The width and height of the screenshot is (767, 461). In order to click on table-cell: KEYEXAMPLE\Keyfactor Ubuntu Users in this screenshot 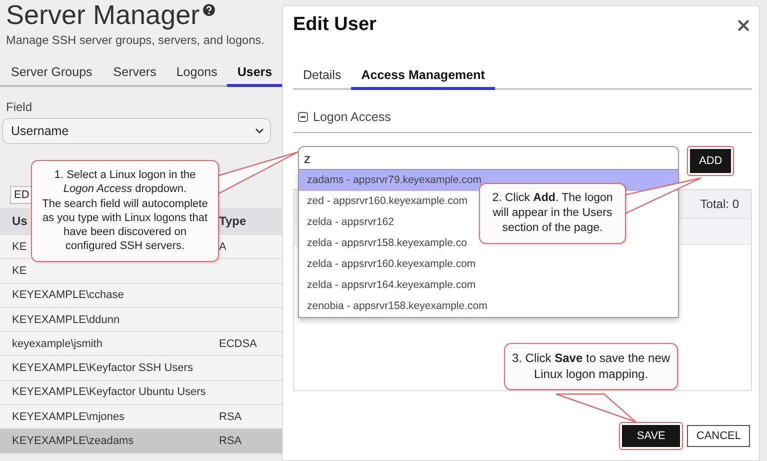, I will do `click(109, 392)`.